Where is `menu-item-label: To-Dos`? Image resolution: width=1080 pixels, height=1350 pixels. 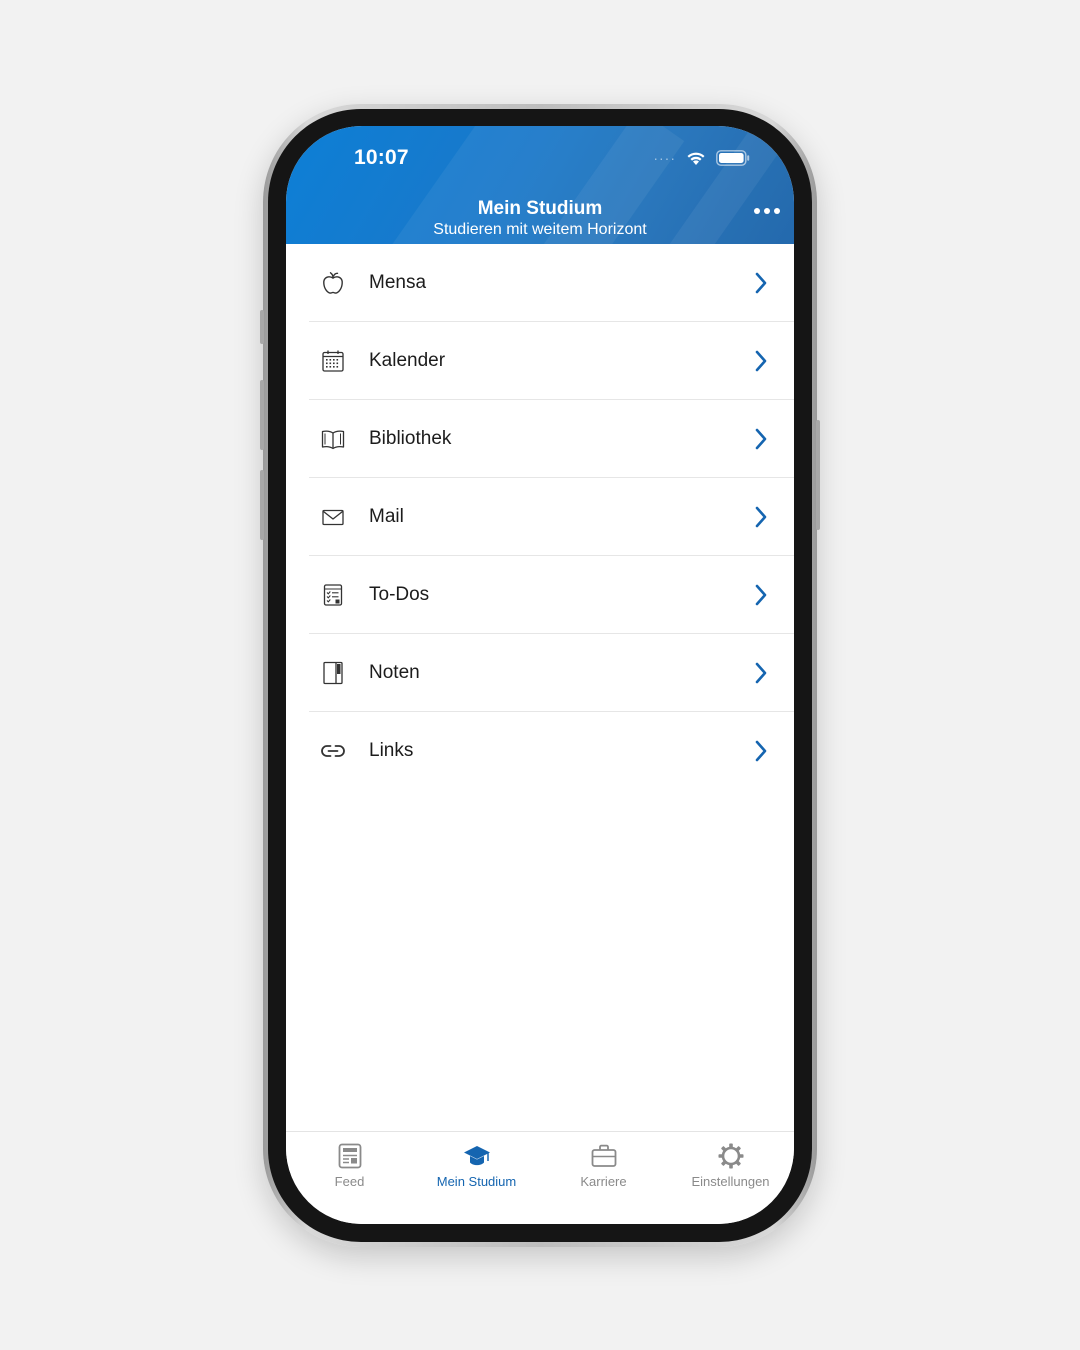
menu-item-label: To-Dos is located at coordinates (399, 594).